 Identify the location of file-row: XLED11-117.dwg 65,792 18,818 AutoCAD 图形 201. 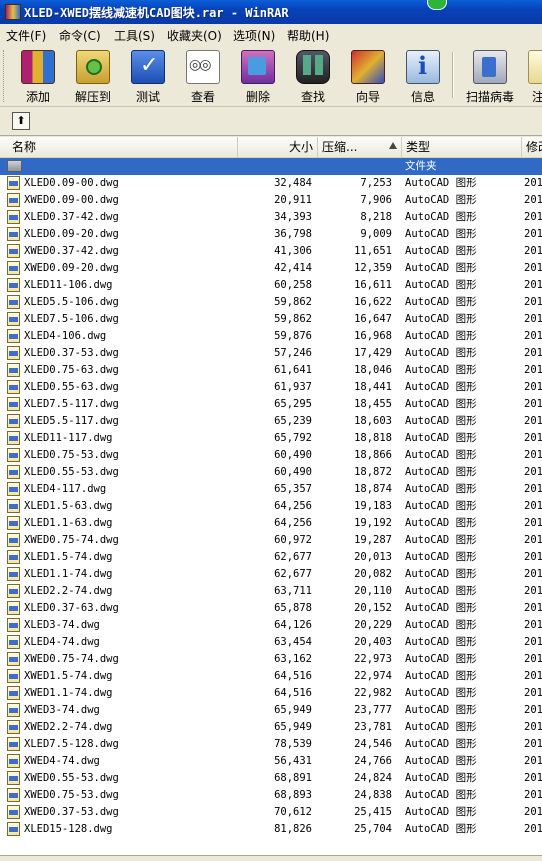
(271, 438).